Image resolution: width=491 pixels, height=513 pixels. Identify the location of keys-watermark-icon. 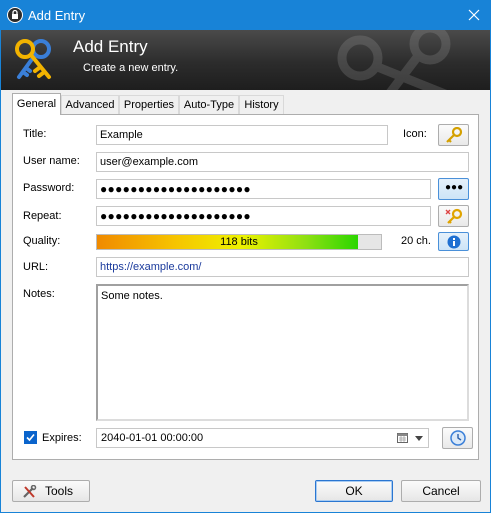
(394, 60).